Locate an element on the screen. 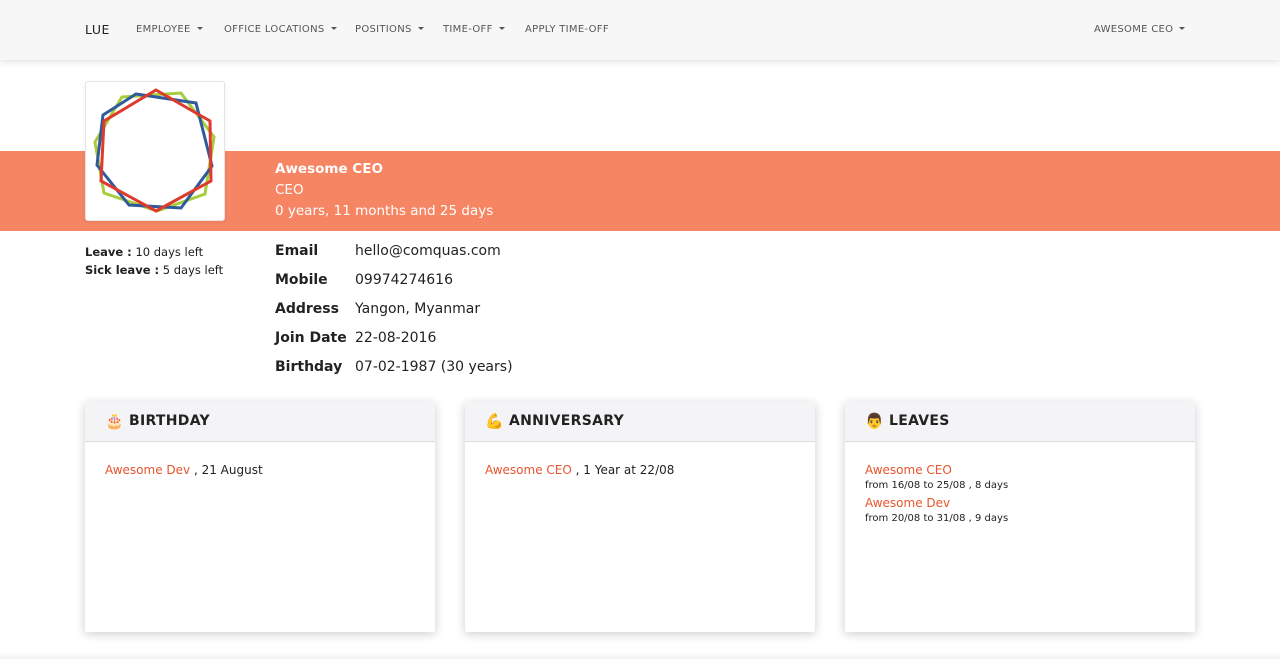 The image size is (1280, 659). detail-value: hello@comquas.com is located at coordinates (428, 251).